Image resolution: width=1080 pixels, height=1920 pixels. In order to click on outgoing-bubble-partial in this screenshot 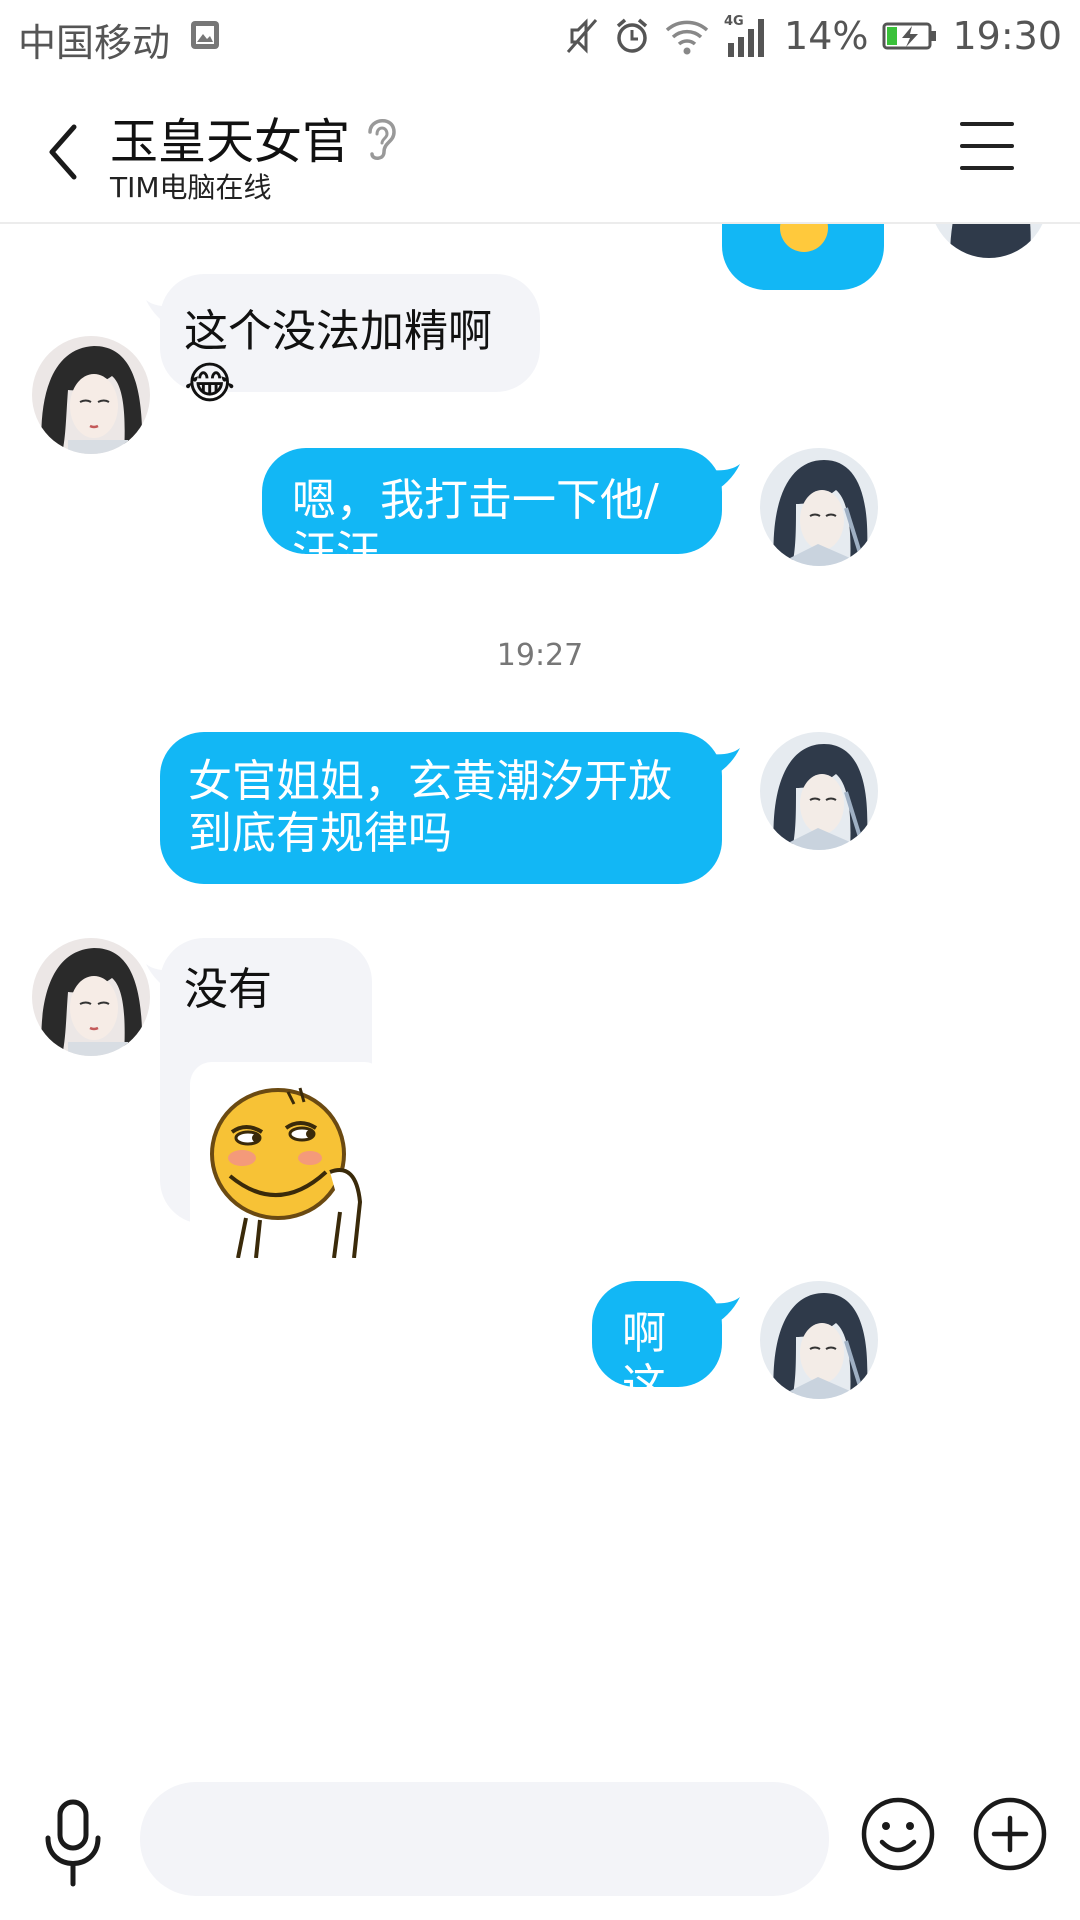, I will do `click(803, 257)`.